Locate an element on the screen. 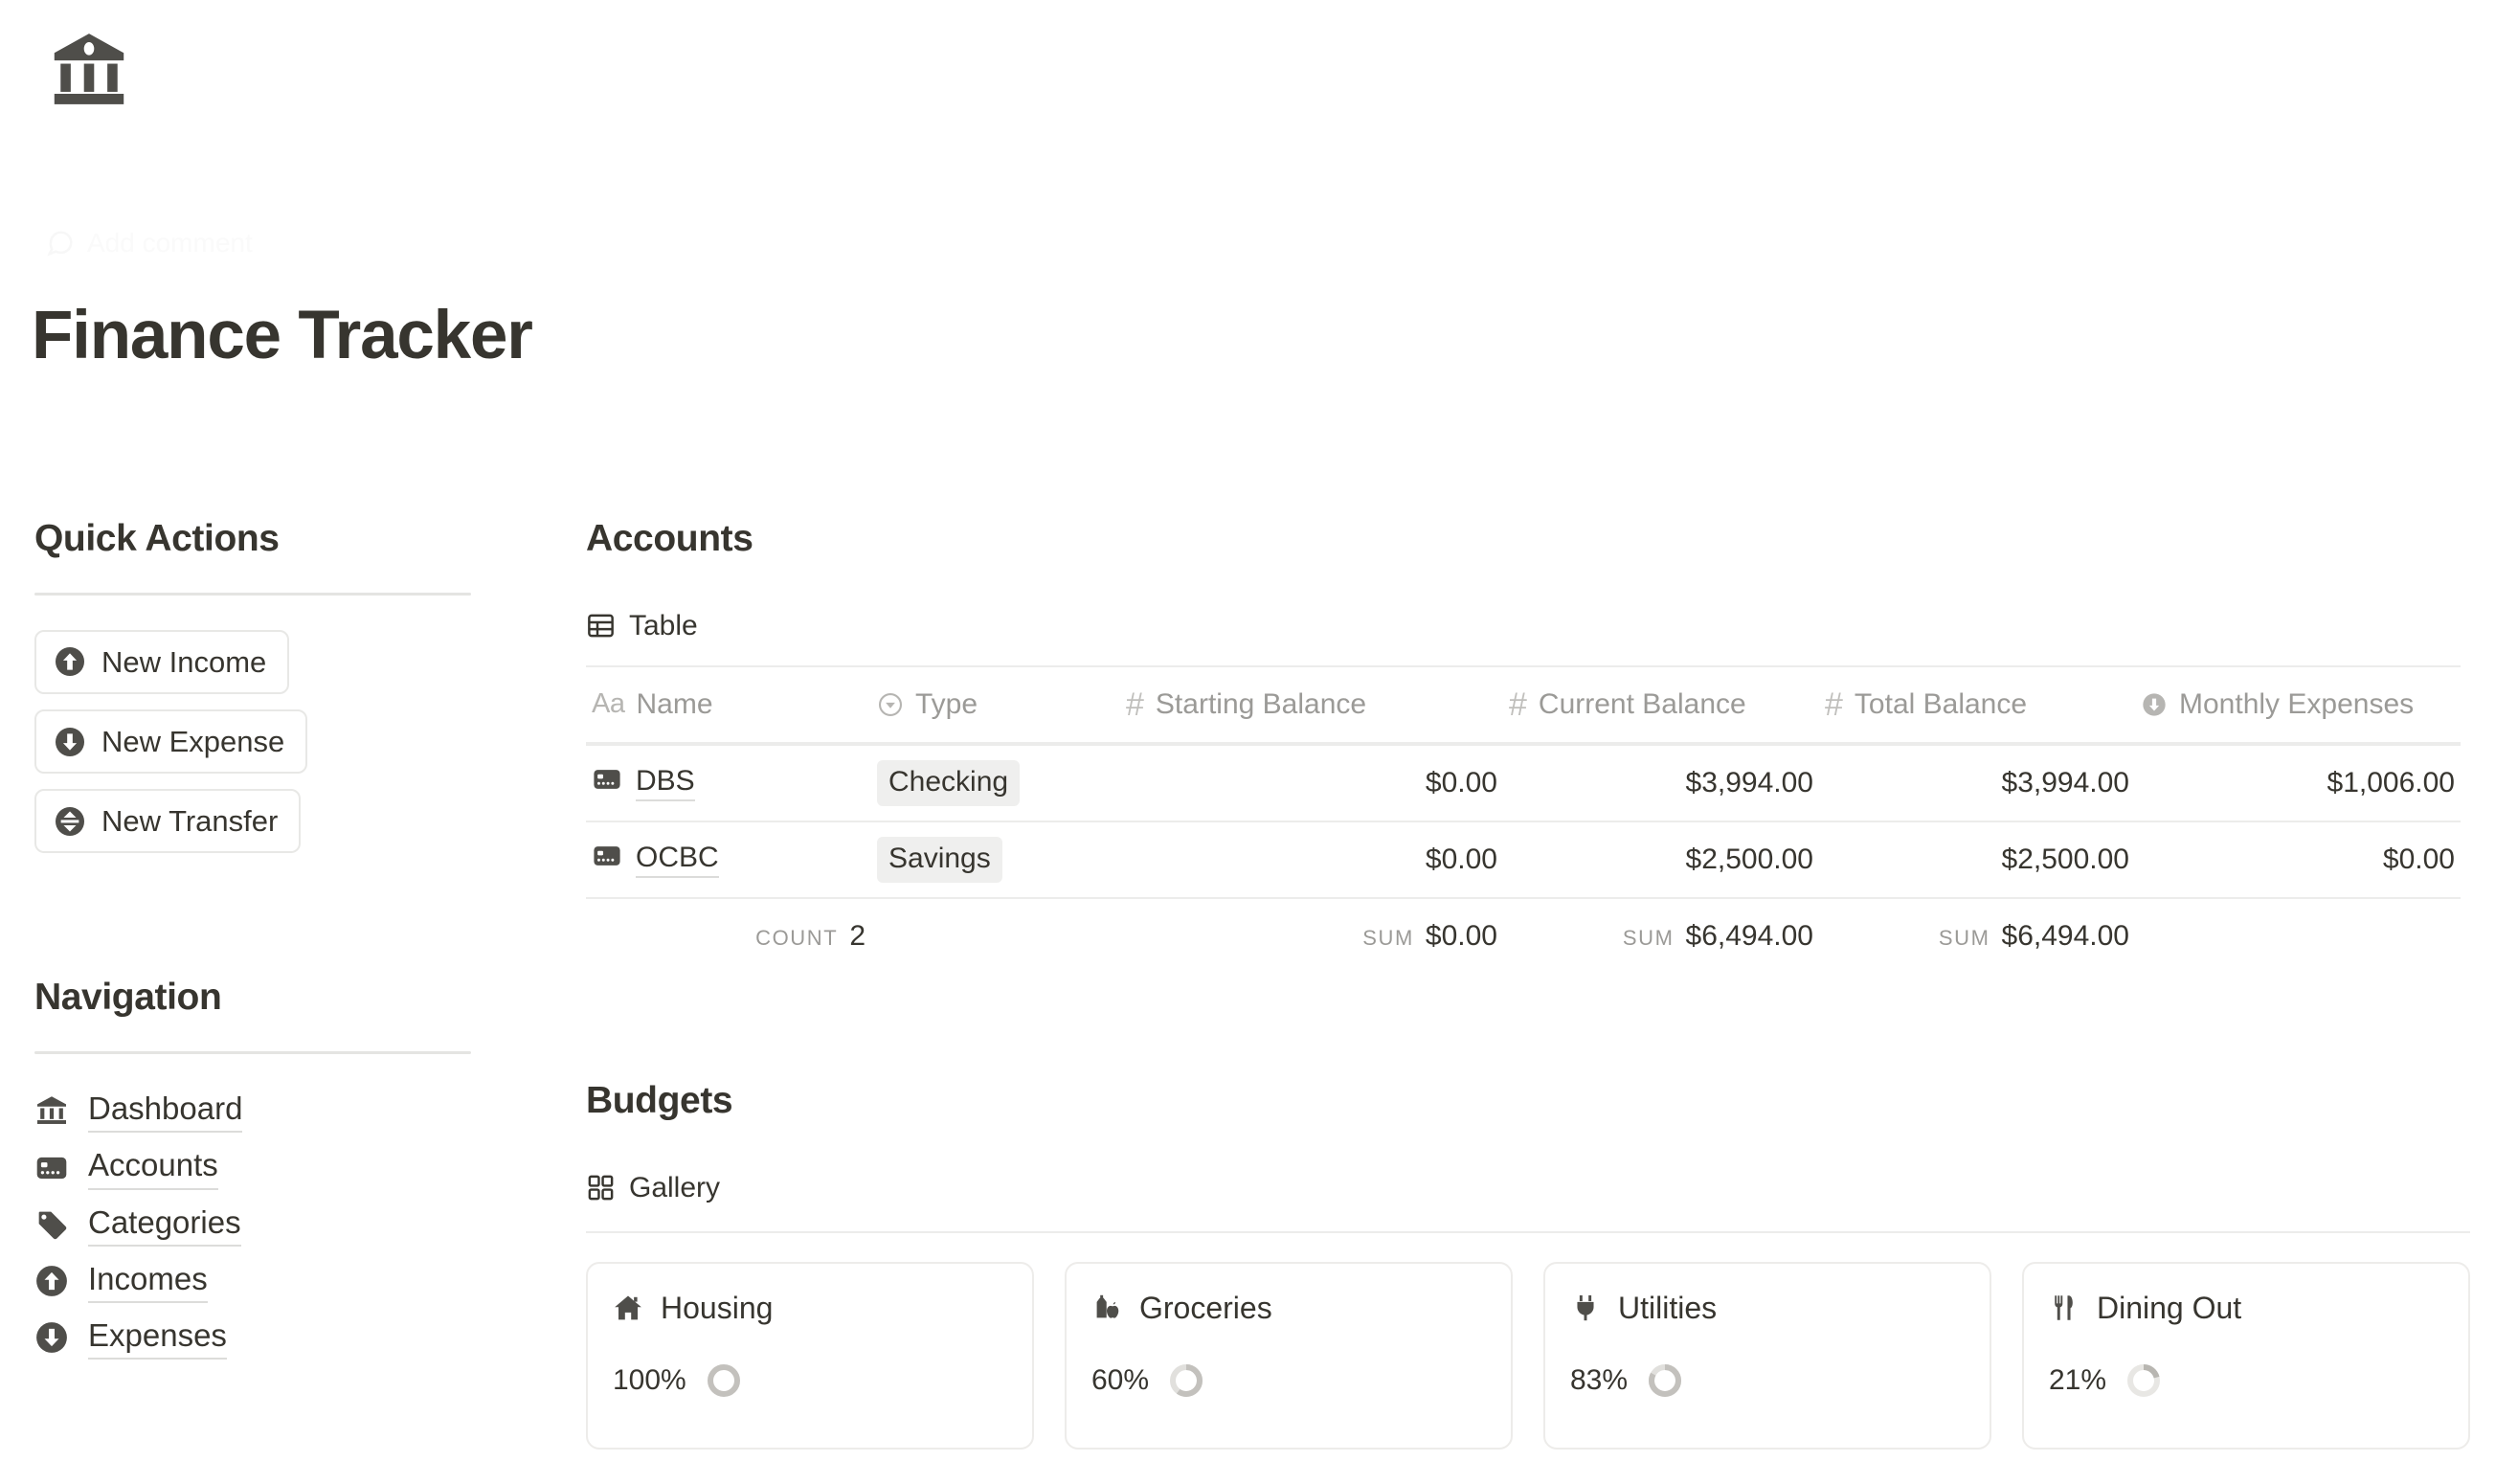  column-header-label: Total Balance is located at coordinates (1941, 703).